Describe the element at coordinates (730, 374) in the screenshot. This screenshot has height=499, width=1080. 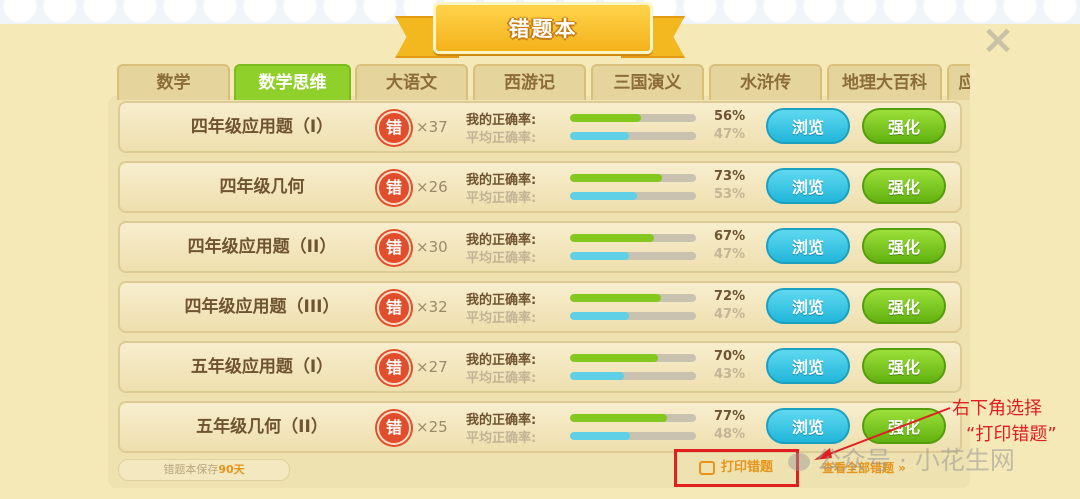
I see `avg-rate-value: 43%` at that location.